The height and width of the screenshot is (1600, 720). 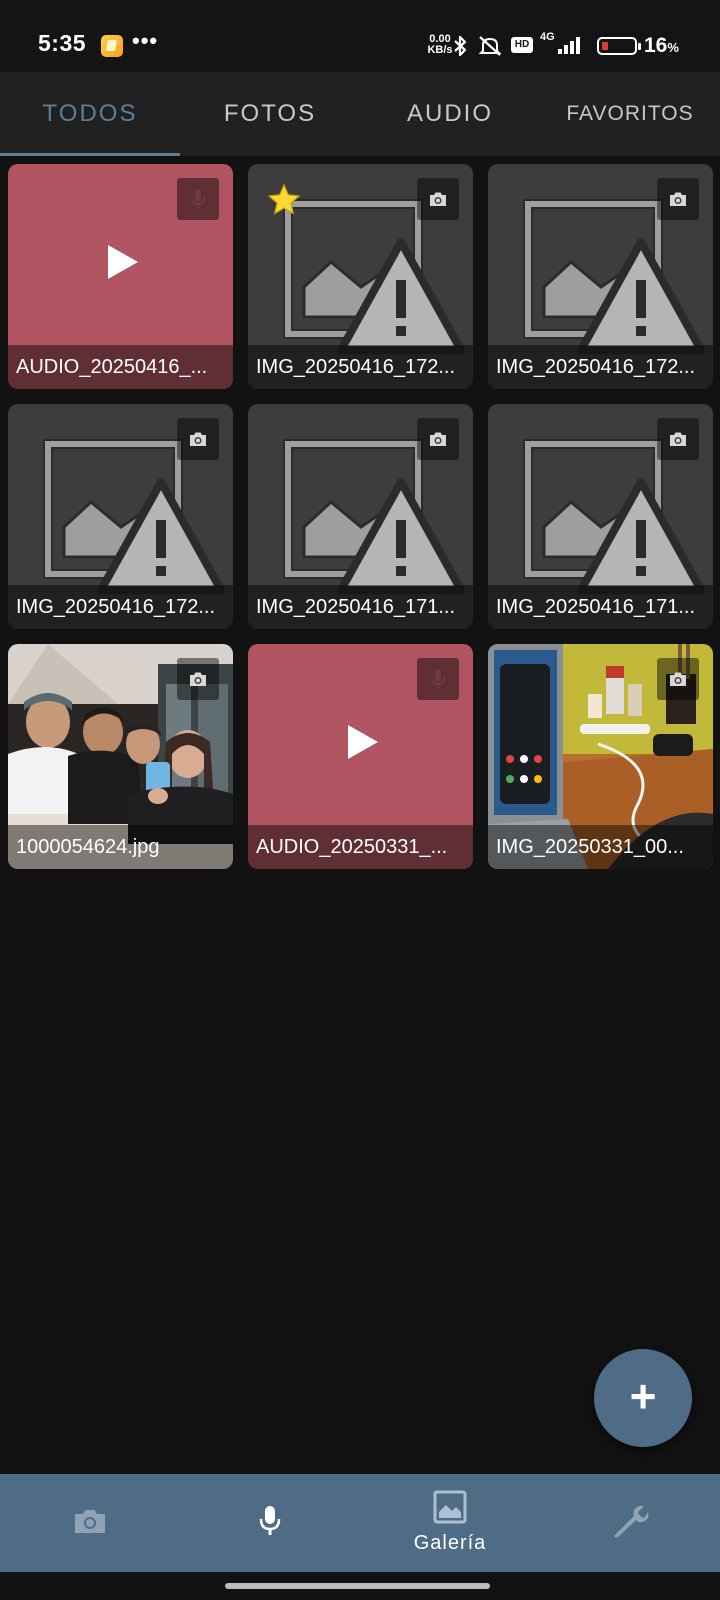 I want to click on wrench-icon, so click(x=631, y=1522).